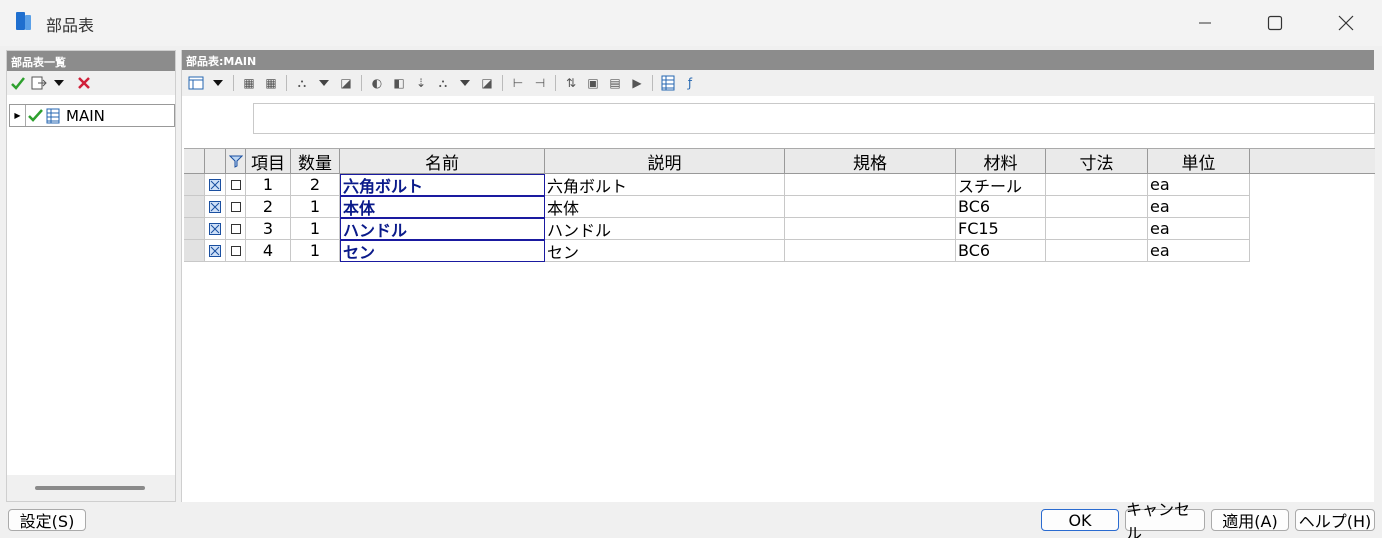 Image resolution: width=1382 pixels, height=538 pixels. Describe the element at coordinates (1346, 23) in the screenshot. I see `close-button` at that location.